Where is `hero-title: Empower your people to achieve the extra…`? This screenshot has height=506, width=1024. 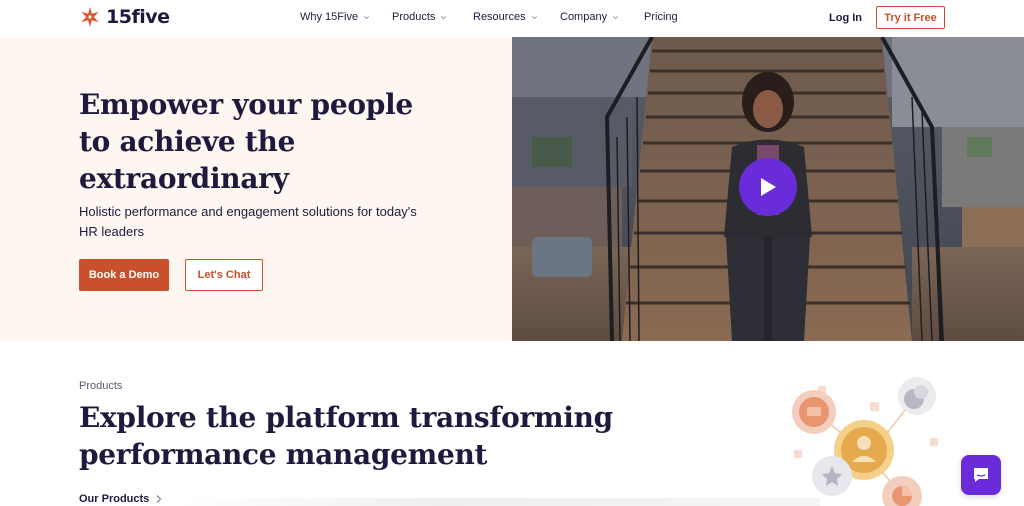
hero-title: Empower your people to achieve the extra… is located at coordinates (246, 141).